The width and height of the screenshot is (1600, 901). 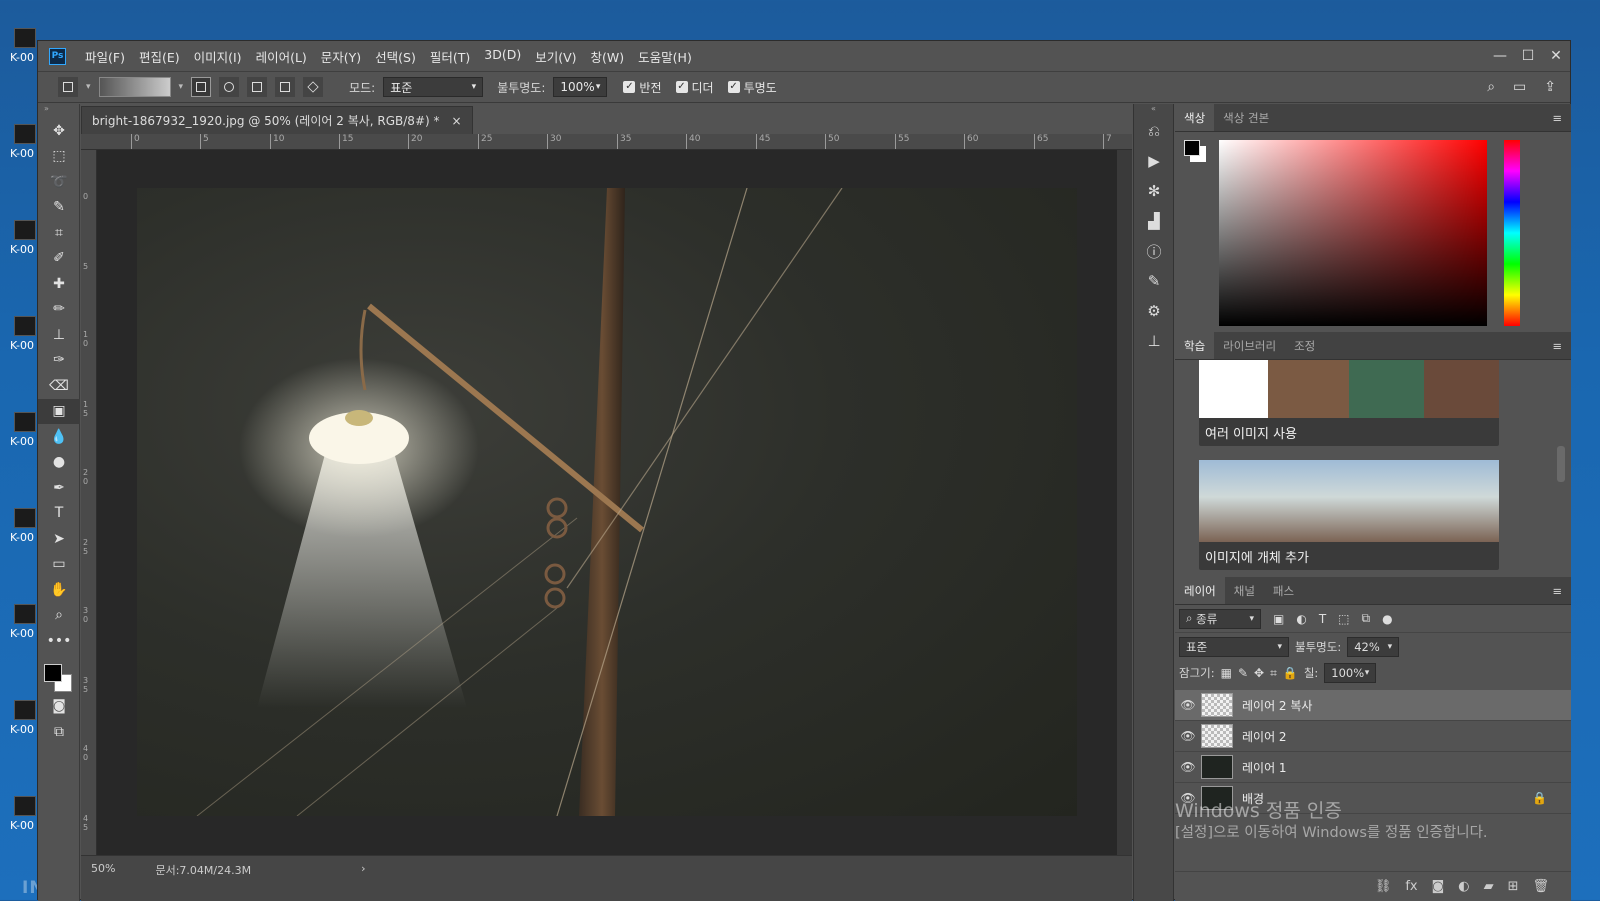 I want to click on menu-window: 창(W), so click(x=608, y=56).